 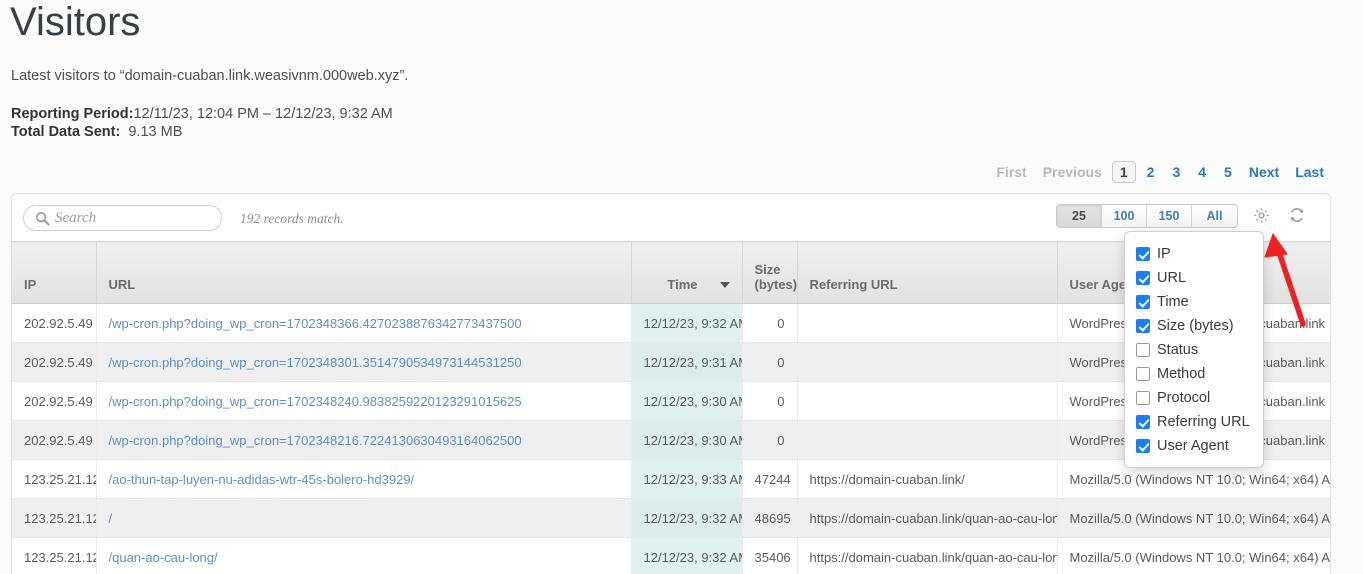 What do you see at coordinates (1203, 422) in the screenshot?
I see `column-option-label: Referring URL` at bounding box center [1203, 422].